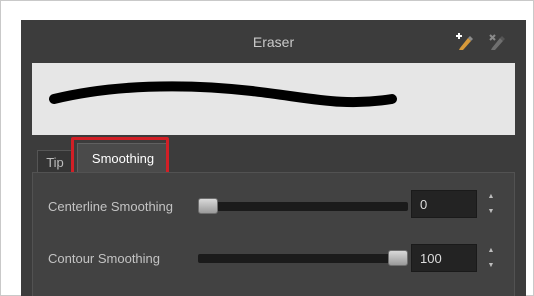  Describe the element at coordinates (111, 206) in the screenshot. I see `centerline-smoothing-label: Centerline Smoothing` at that location.